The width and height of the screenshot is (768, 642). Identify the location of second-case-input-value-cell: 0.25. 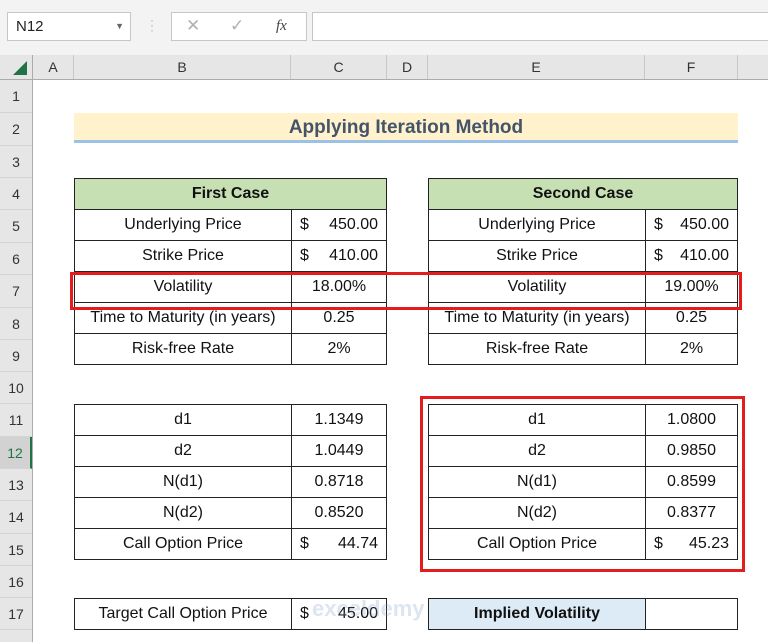
(691, 318).